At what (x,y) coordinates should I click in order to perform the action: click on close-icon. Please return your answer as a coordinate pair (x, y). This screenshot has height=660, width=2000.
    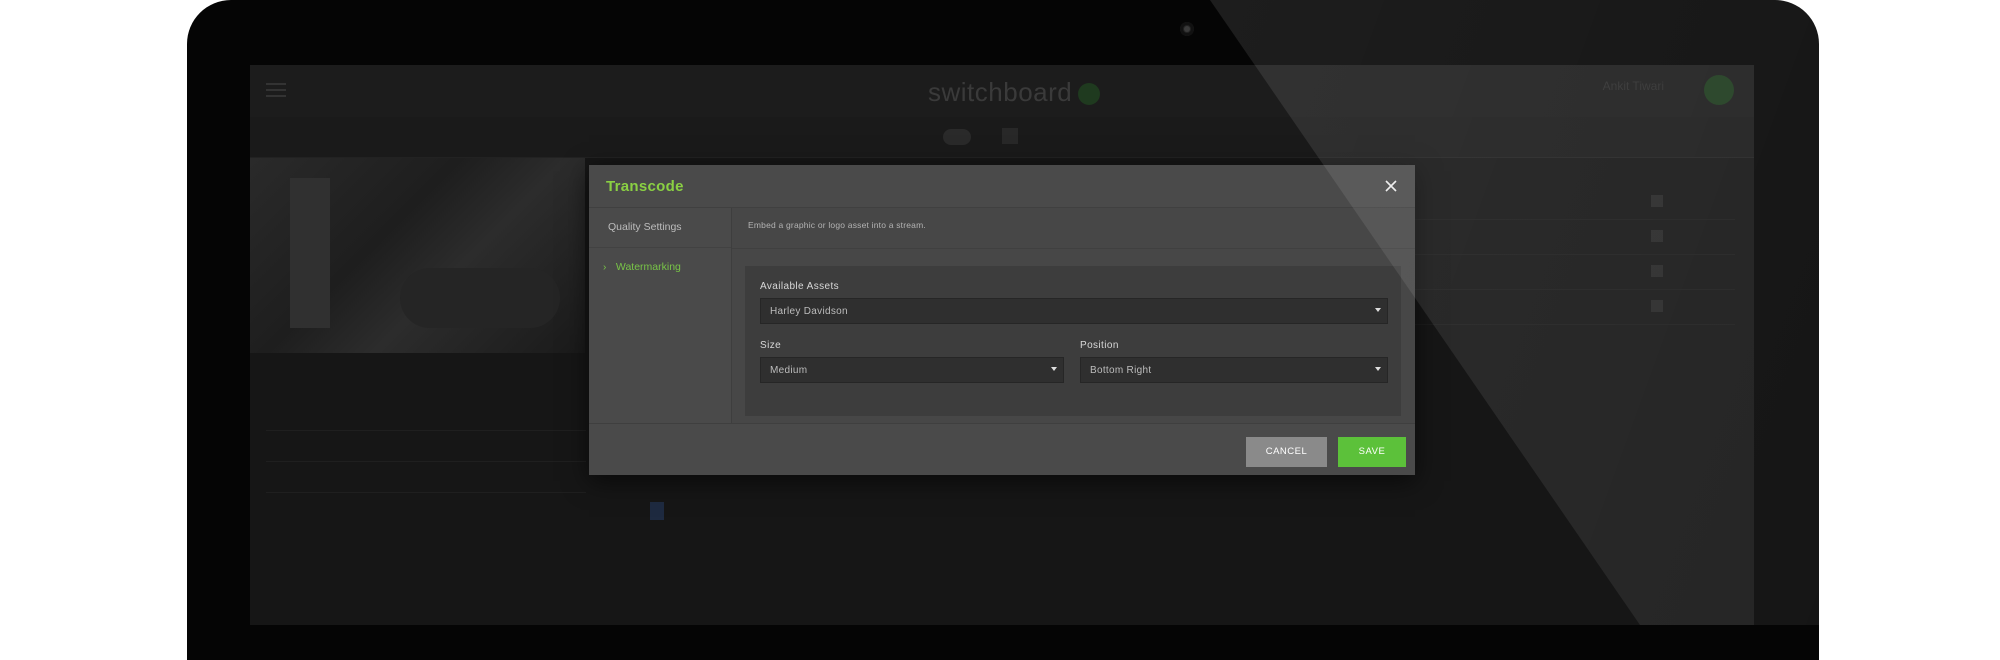
    Looking at the image, I should click on (1391, 186).